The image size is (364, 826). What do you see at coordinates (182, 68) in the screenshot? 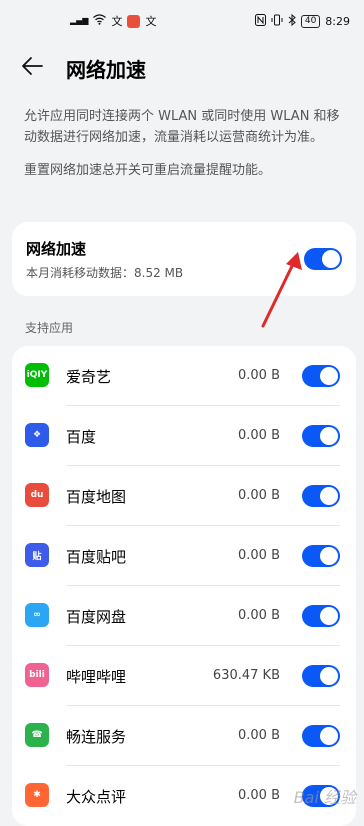
I see `page-header: 网络加速` at bounding box center [182, 68].